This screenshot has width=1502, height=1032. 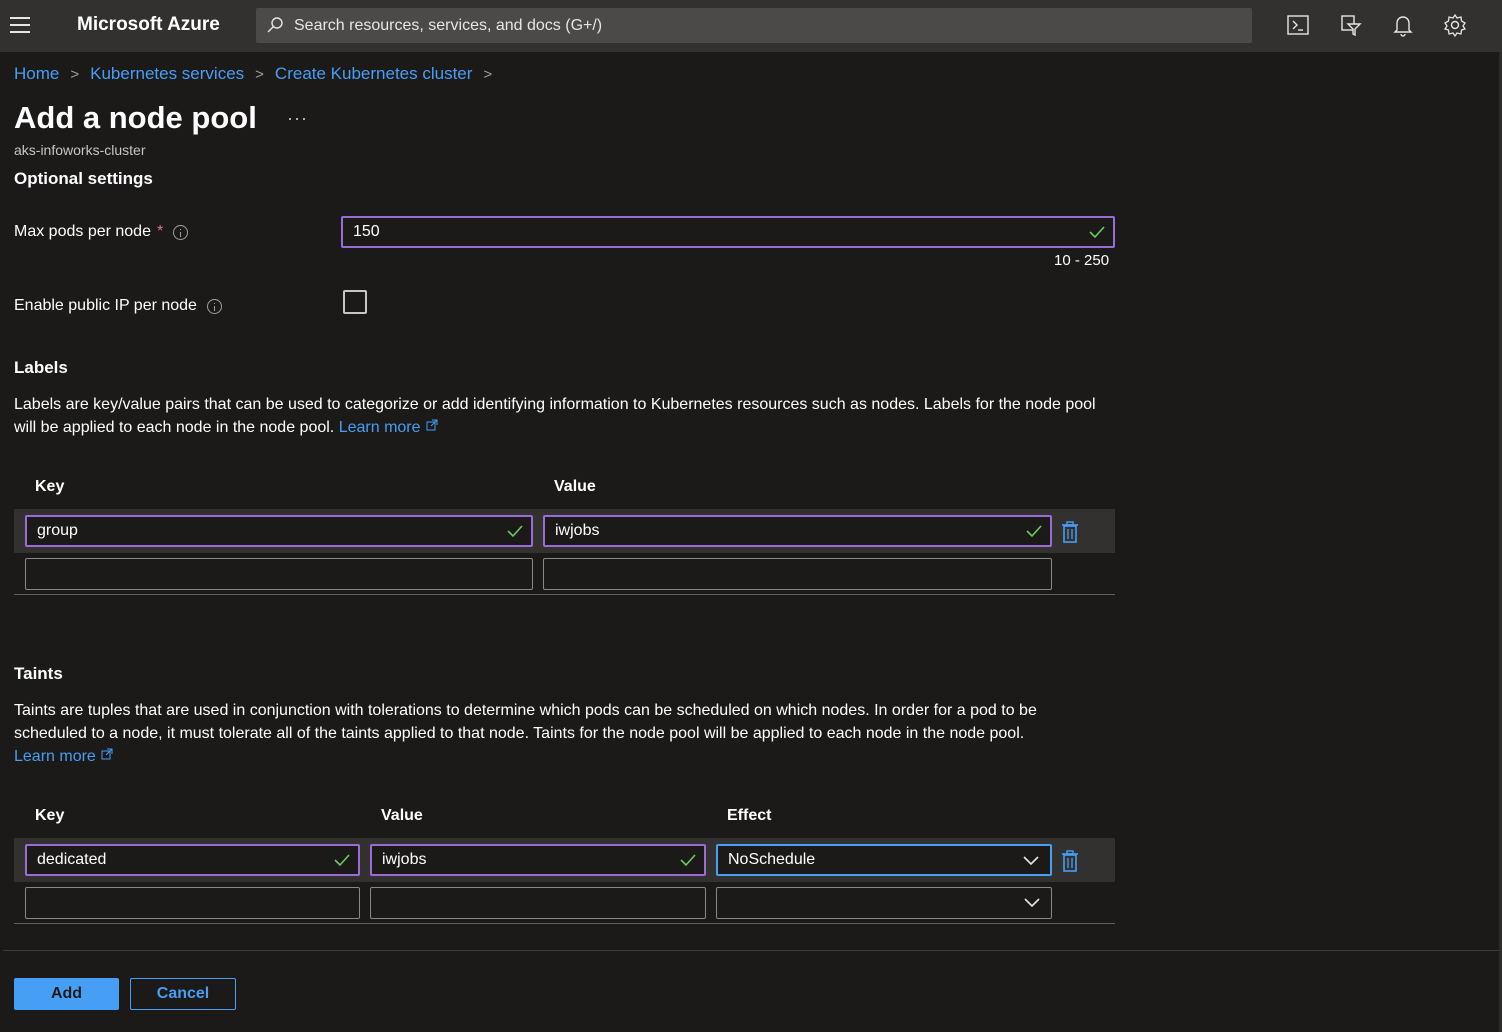 What do you see at coordinates (355, 302) in the screenshot?
I see `public-ip-checkbox` at bounding box center [355, 302].